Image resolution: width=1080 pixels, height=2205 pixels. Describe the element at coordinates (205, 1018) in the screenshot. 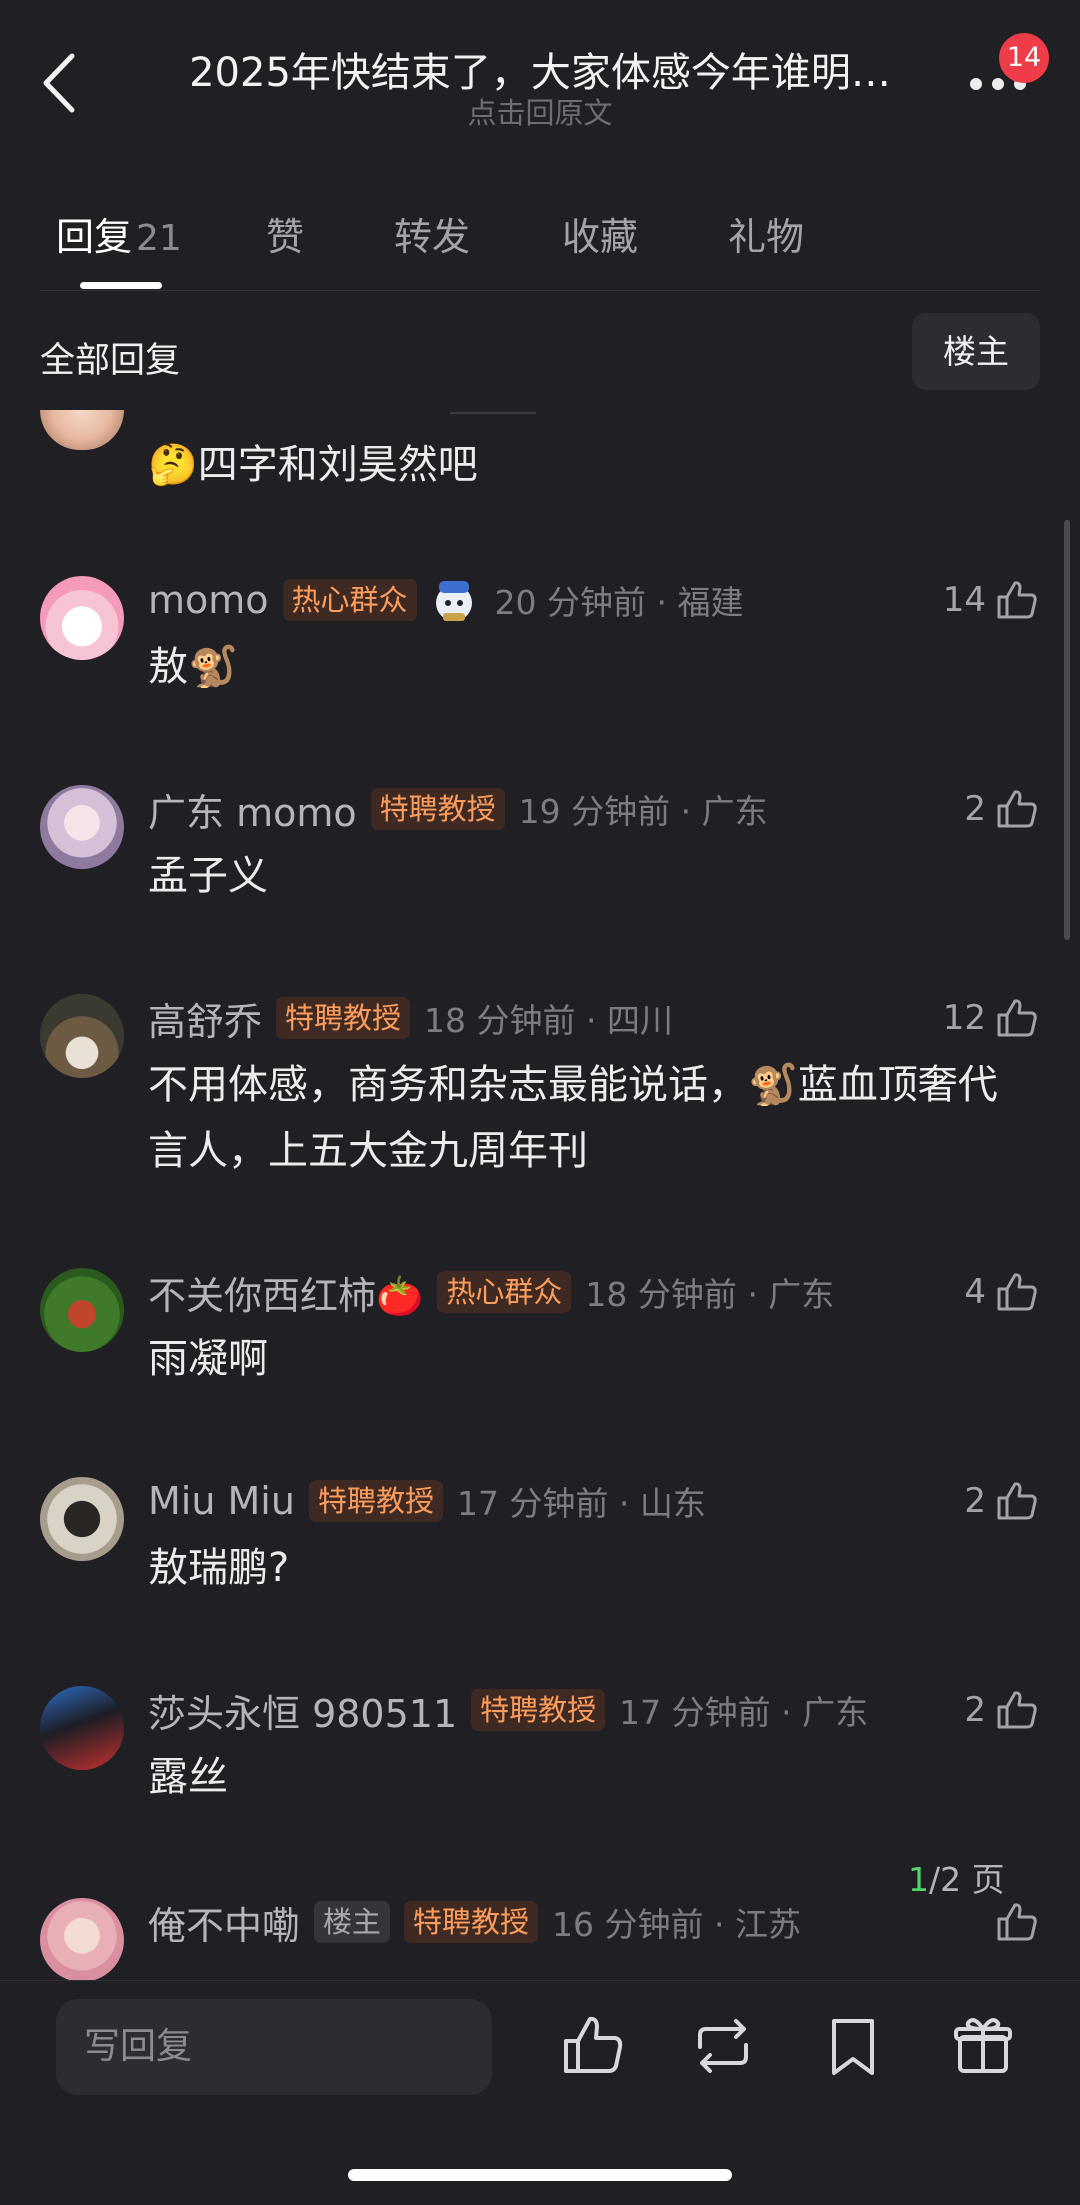

I see `username: 高舒乔` at that location.